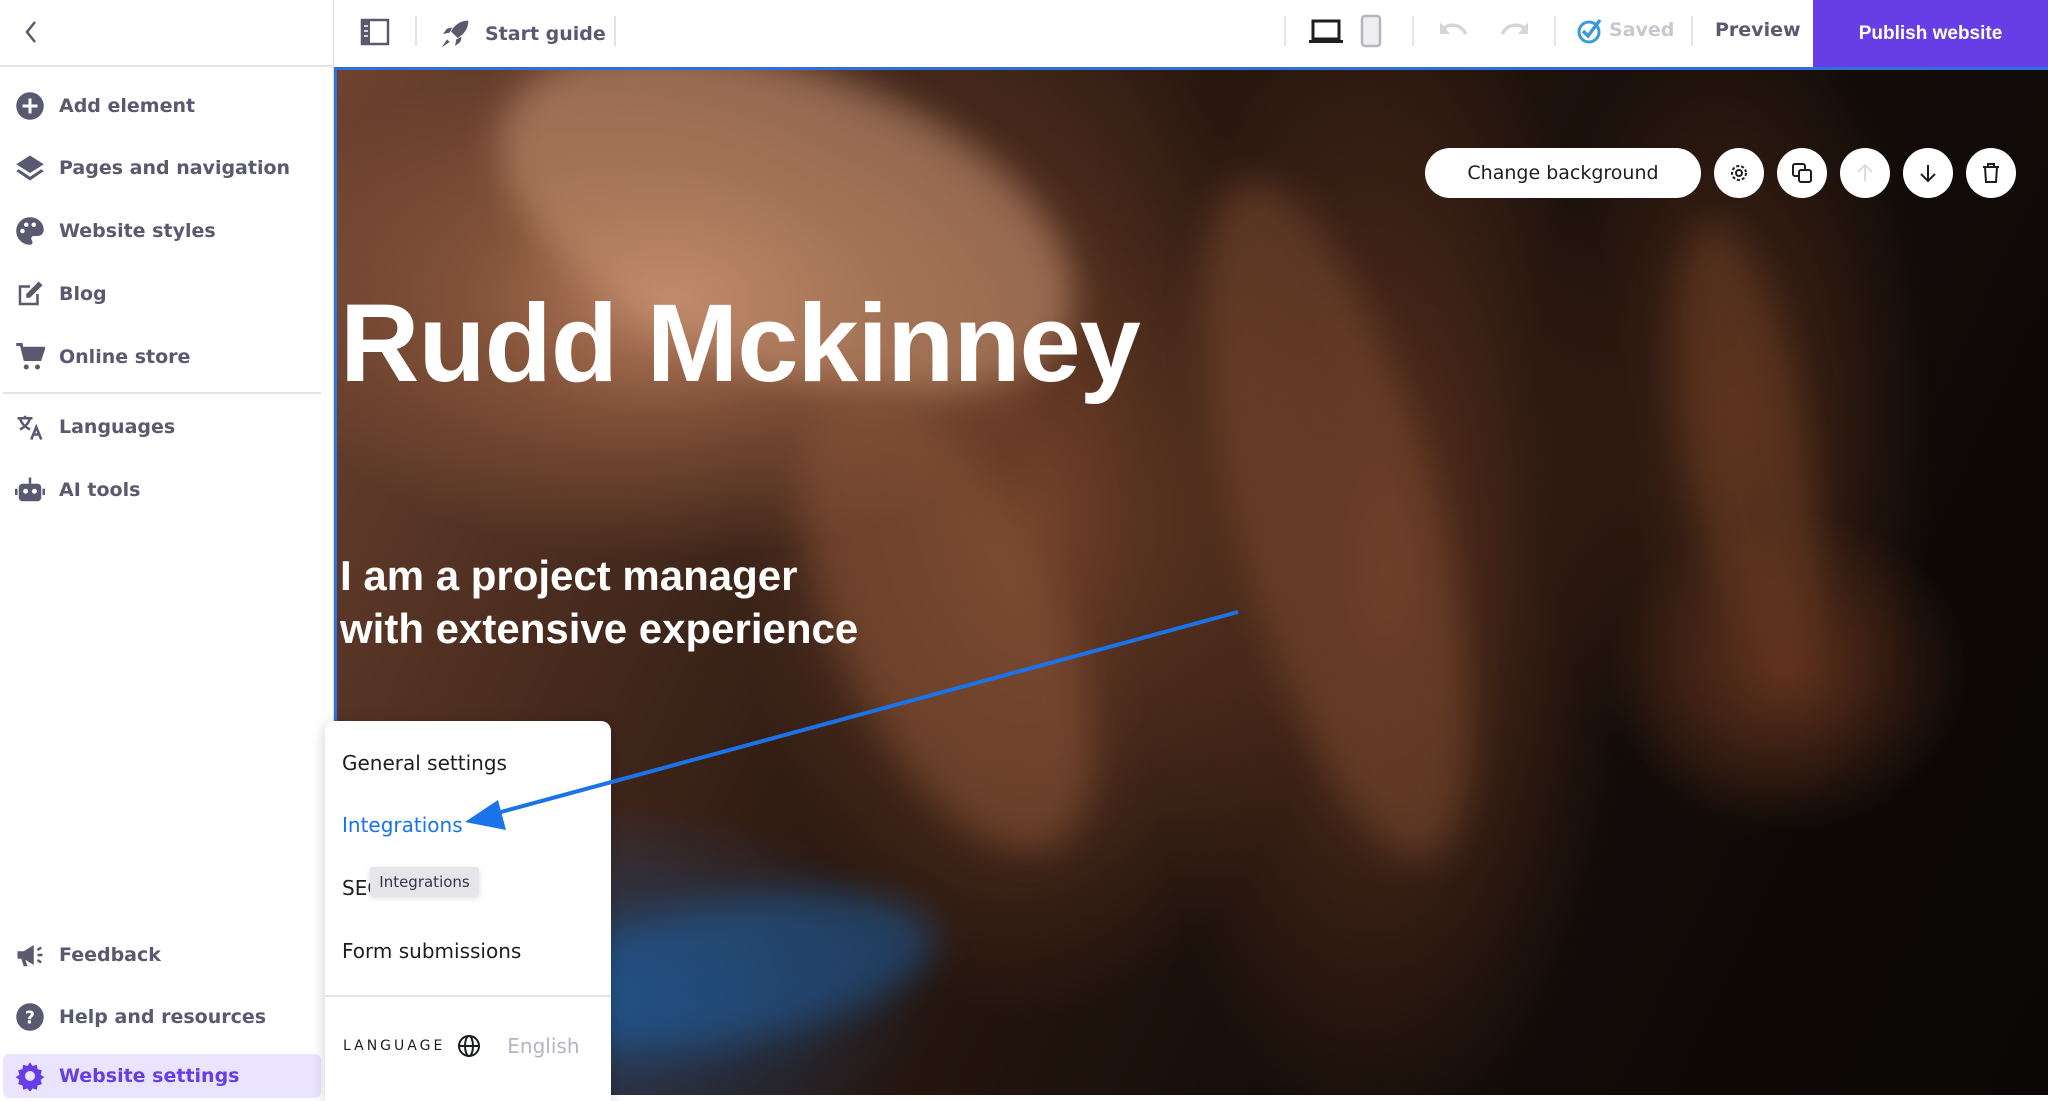  I want to click on rocket-icon, so click(455, 34).